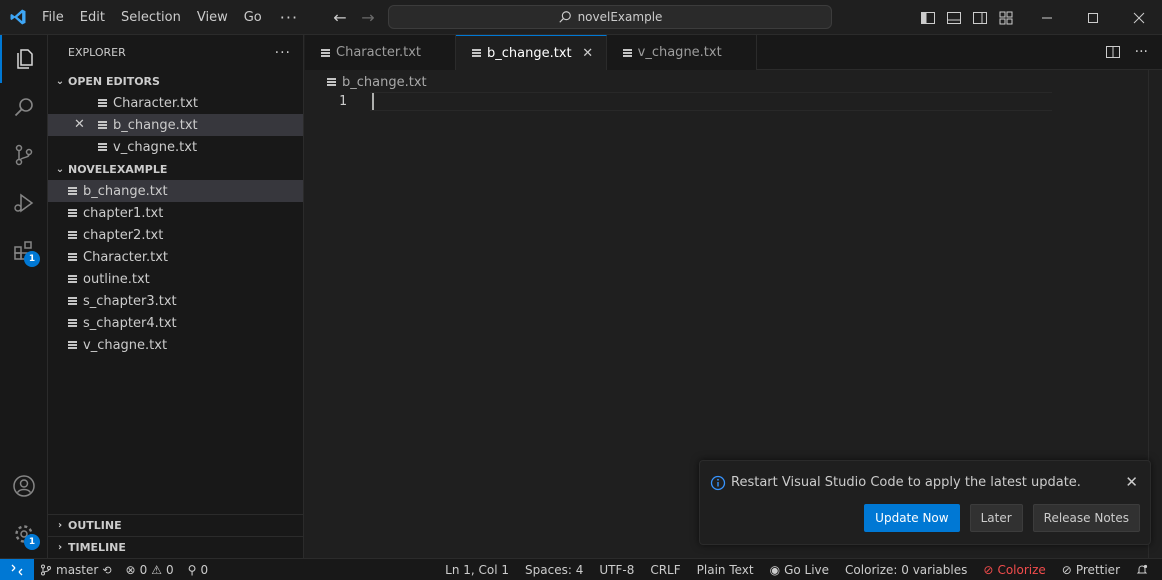 Image resolution: width=1162 pixels, height=580 pixels. Describe the element at coordinates (996, 518) in the screenshot. I see `later-button: Later` at that location.